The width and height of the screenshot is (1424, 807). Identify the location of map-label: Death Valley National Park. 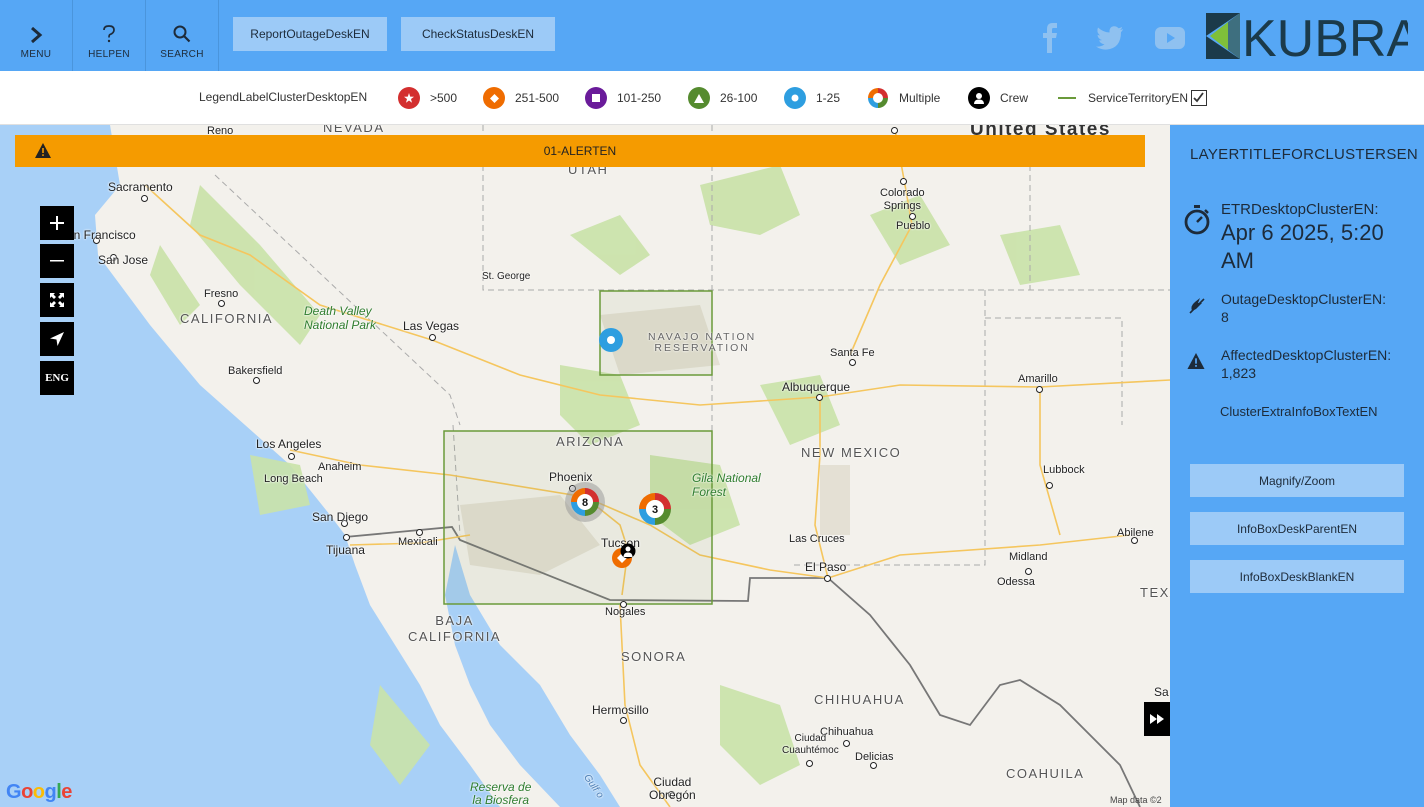
(340, 318).